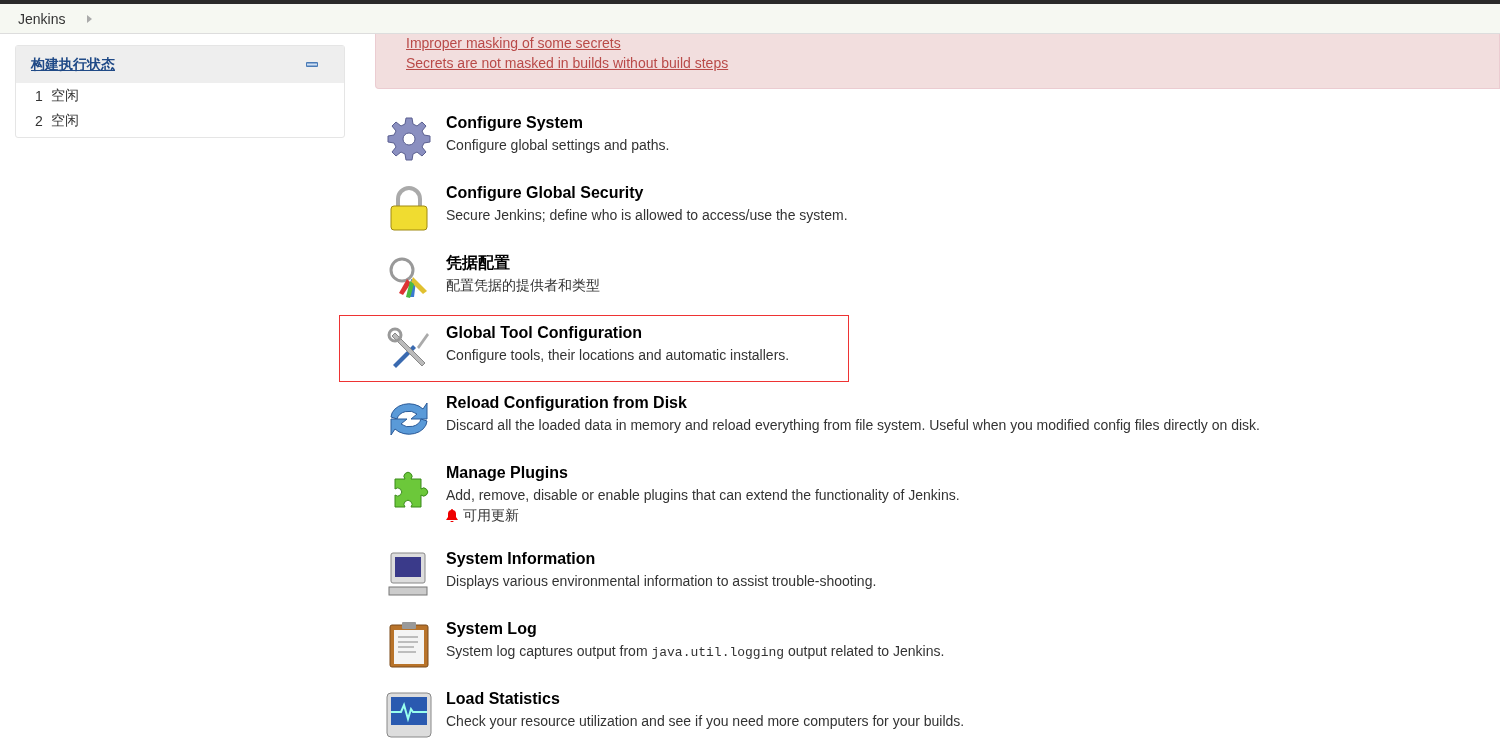  What do you see at coordinates (544, 333) in the screenshot?
I see `manage-item-link: Global Tool Configuration` at bounding box center [544, 333].